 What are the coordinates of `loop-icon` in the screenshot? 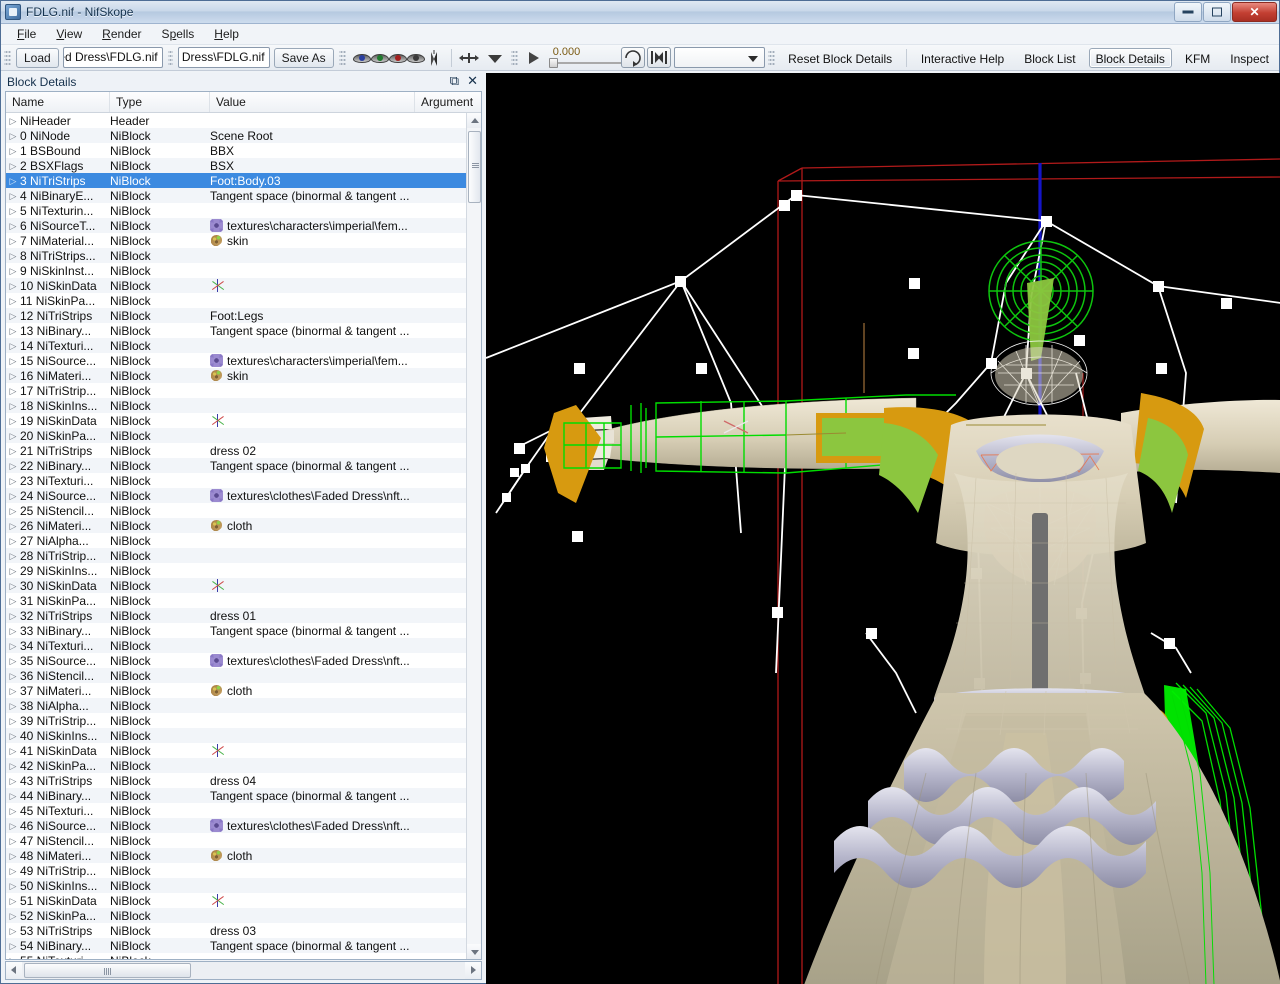 It's located at (632, 57).